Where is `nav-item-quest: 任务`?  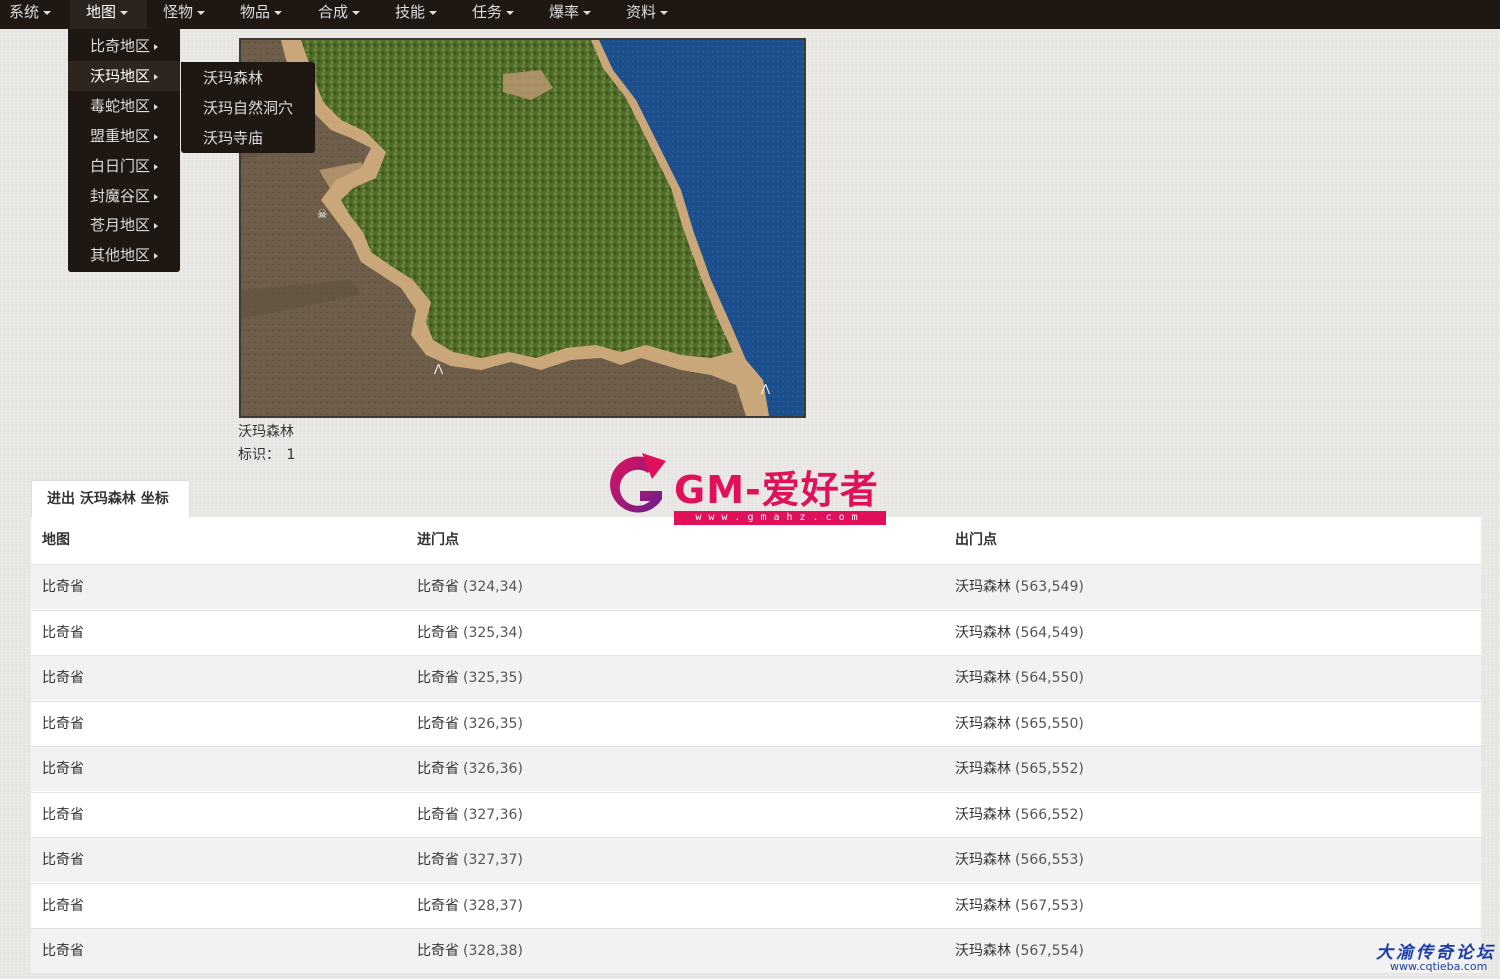 nav-item-quest: 任务 is located at coordinates (493, 14).